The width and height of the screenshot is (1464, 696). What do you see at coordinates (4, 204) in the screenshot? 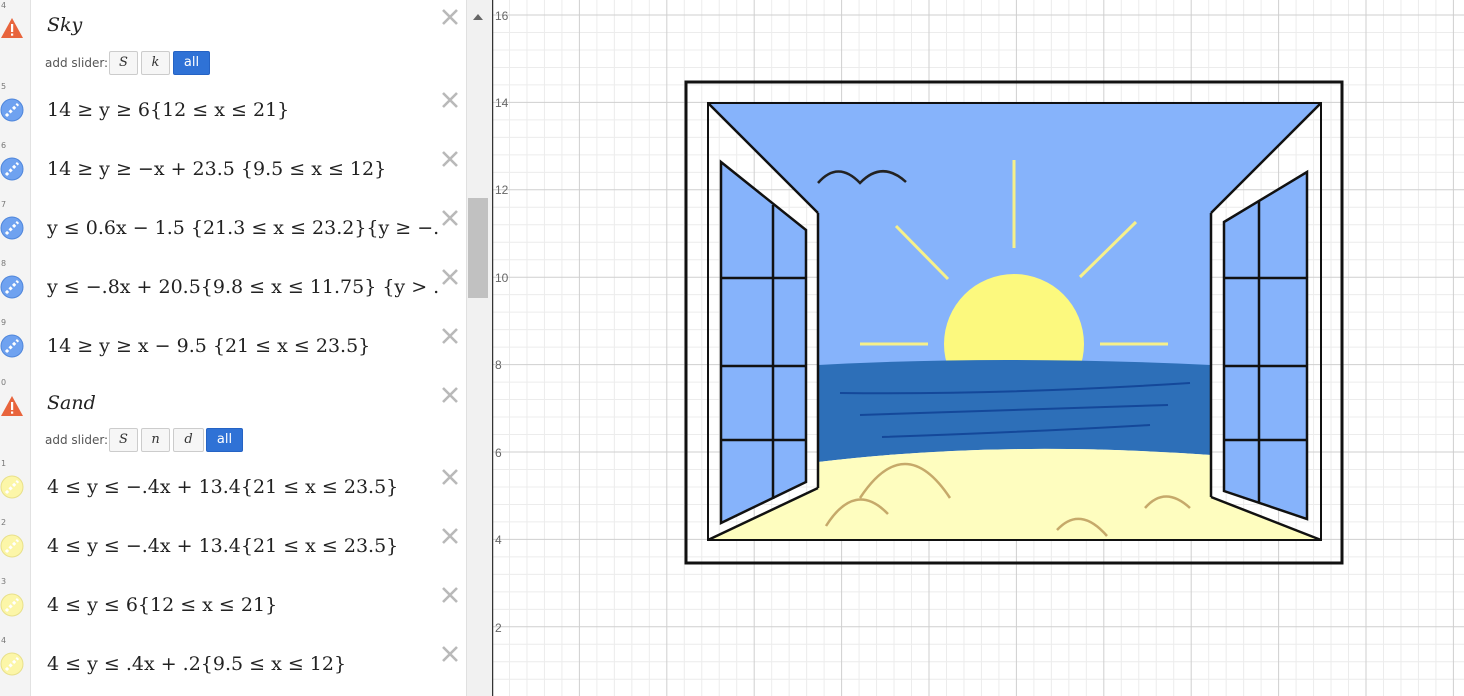
I see `row-number: 7` at bounding box center [4, 204].